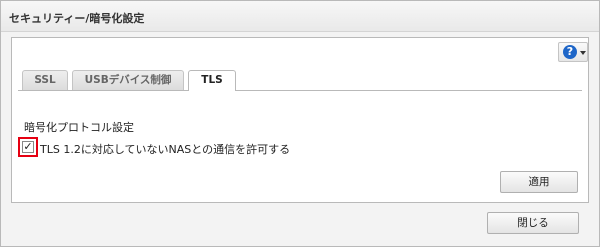 The height and width of the screenshot is (247, 600). Describe the element at coordinates (165, 149) in the screenshot. I see `allow-non-tls12-label: TLS 1.2に対応していないNASとの通信を許可する` at that location.